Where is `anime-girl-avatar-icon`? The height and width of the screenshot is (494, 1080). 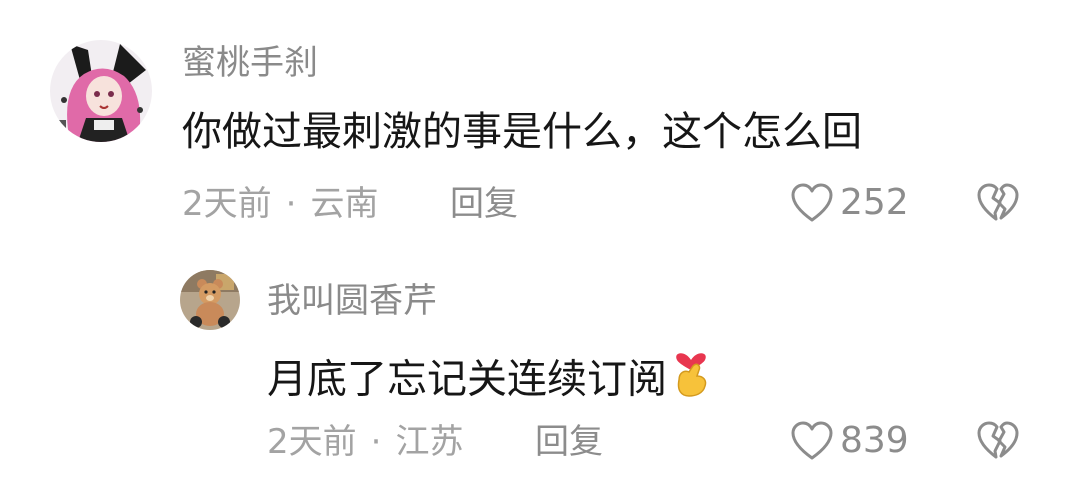
anime-girl-avatar-icon is located at coordinates (101, 91).